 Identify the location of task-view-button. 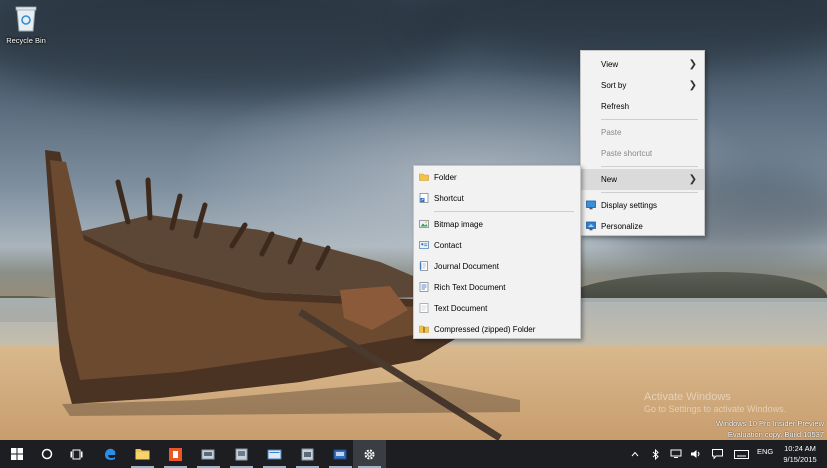
(76, 454).